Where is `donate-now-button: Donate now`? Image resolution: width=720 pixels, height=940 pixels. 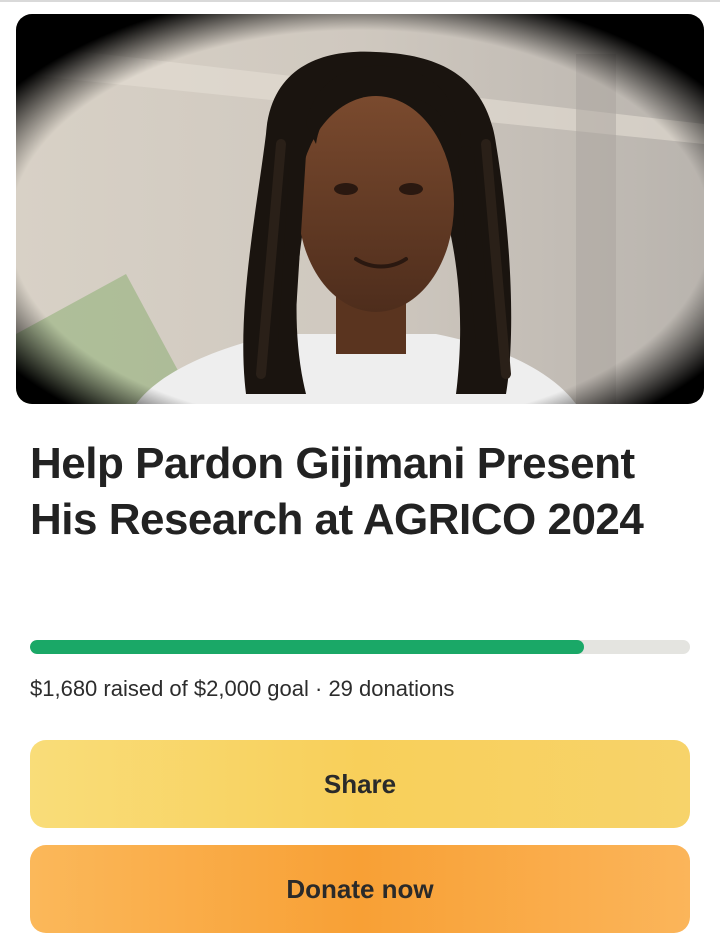
donate-now-button: Donate now is located at coordinates (360, 889).